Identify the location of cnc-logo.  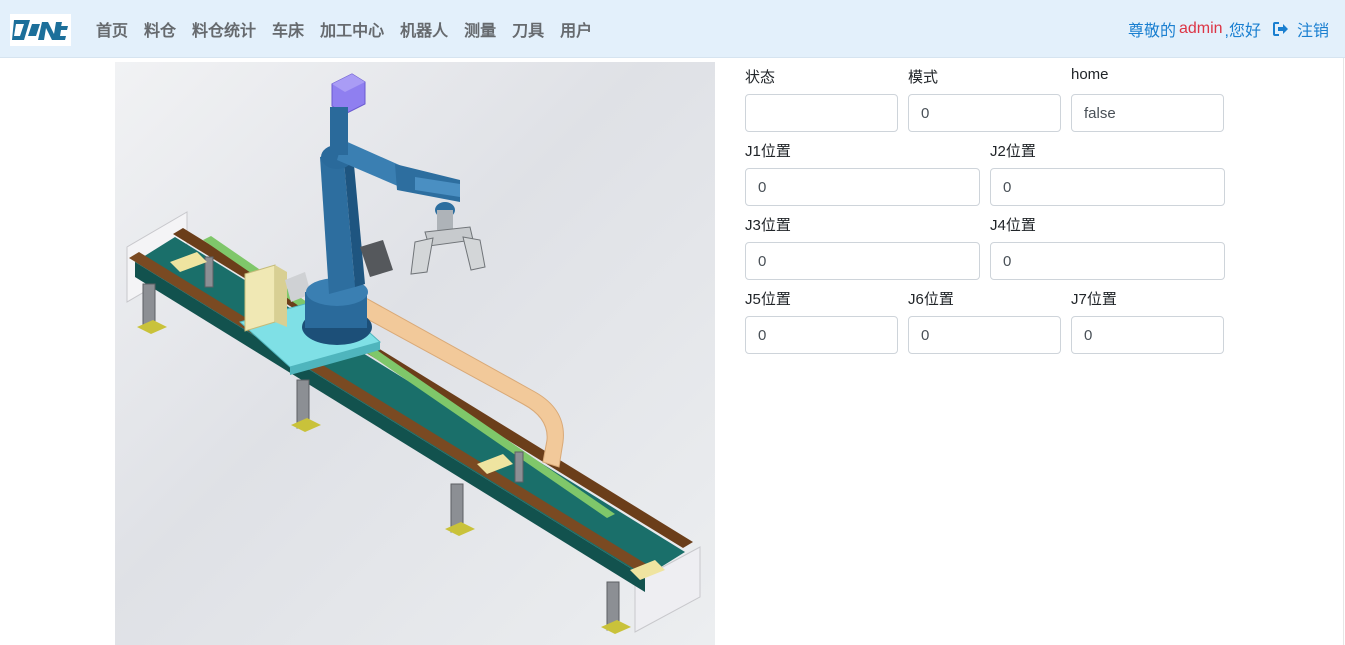
(40, 30).